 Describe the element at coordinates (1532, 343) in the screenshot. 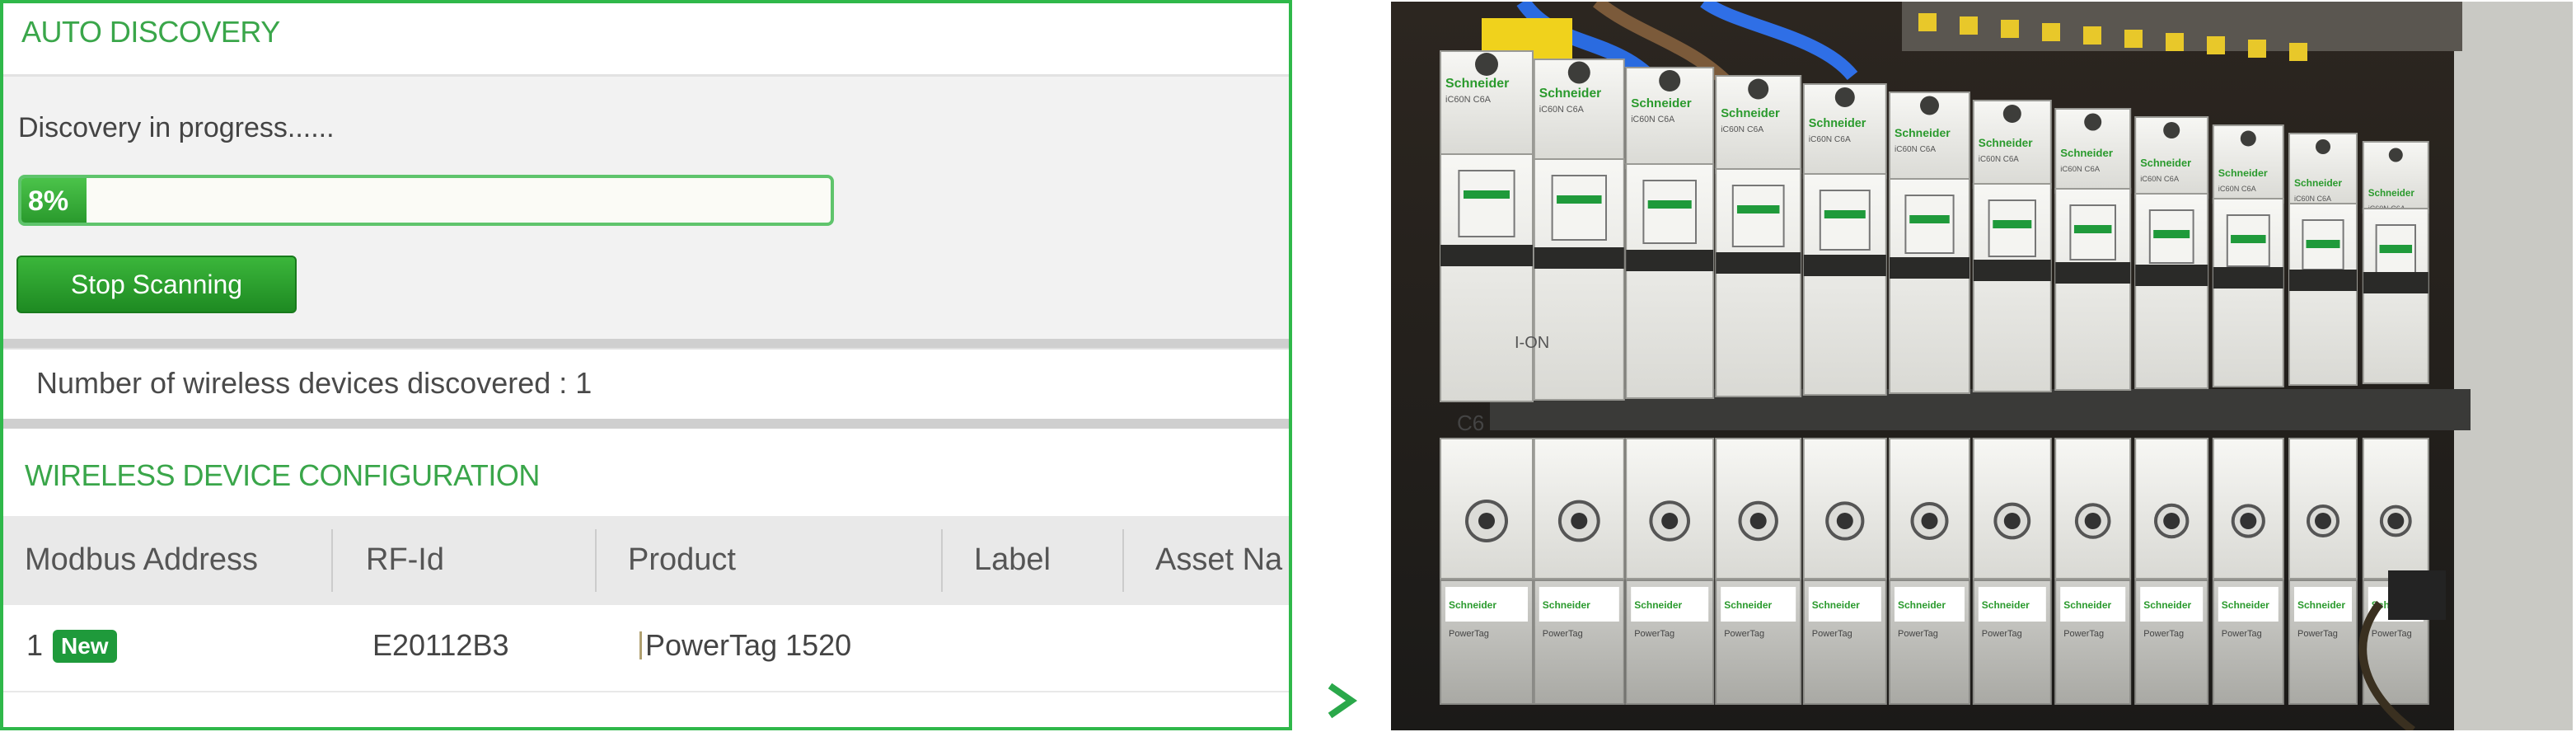

I see `switch-label: I-ON` at that location.